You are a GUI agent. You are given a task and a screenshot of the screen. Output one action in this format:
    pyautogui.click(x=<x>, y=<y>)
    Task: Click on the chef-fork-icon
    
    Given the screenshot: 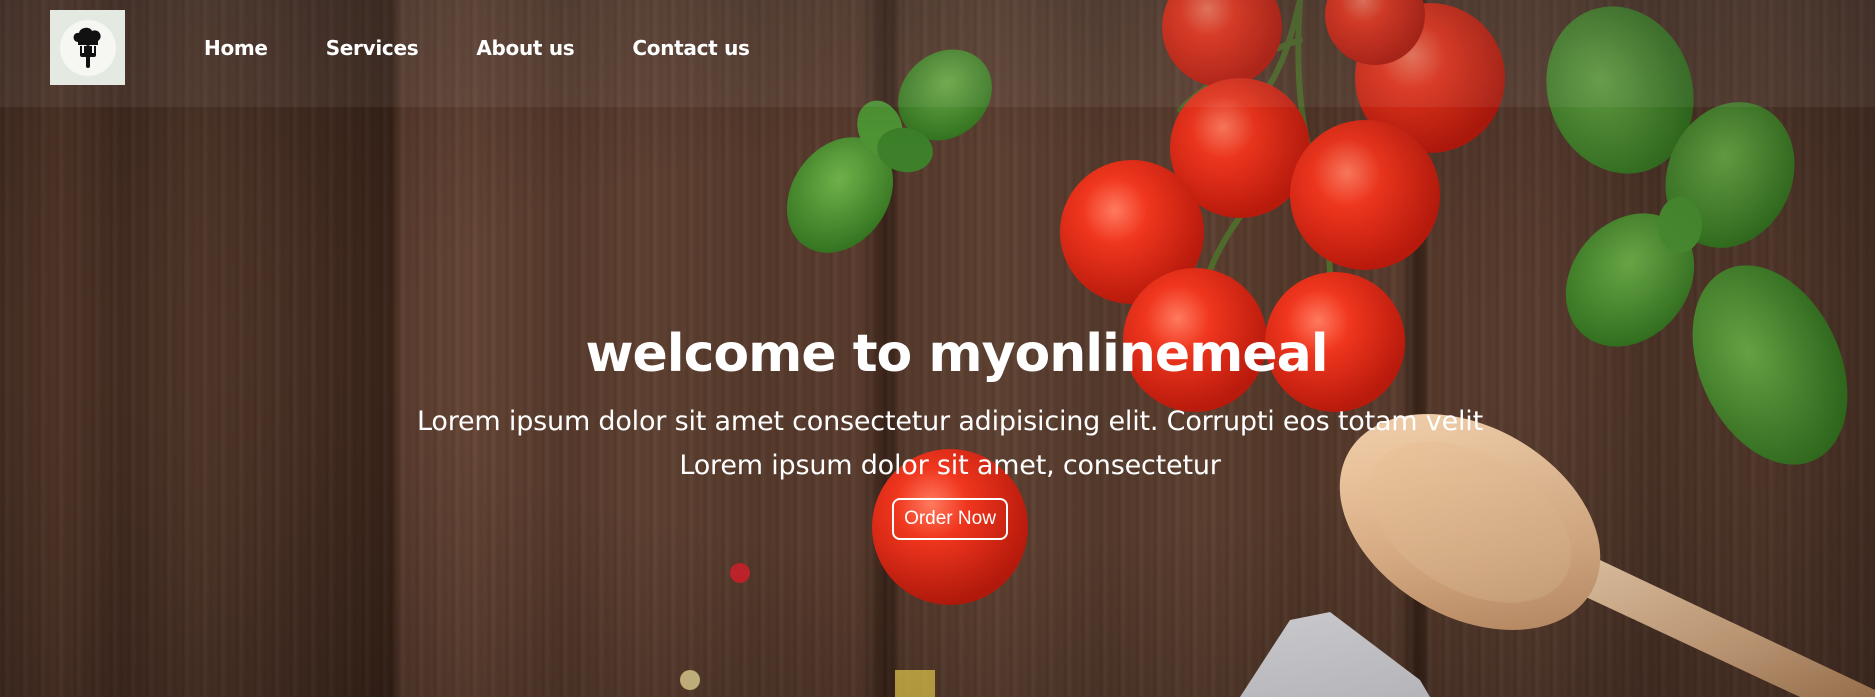 What is the action you would take?
    pyautogui.click(x=87, y=47)
    